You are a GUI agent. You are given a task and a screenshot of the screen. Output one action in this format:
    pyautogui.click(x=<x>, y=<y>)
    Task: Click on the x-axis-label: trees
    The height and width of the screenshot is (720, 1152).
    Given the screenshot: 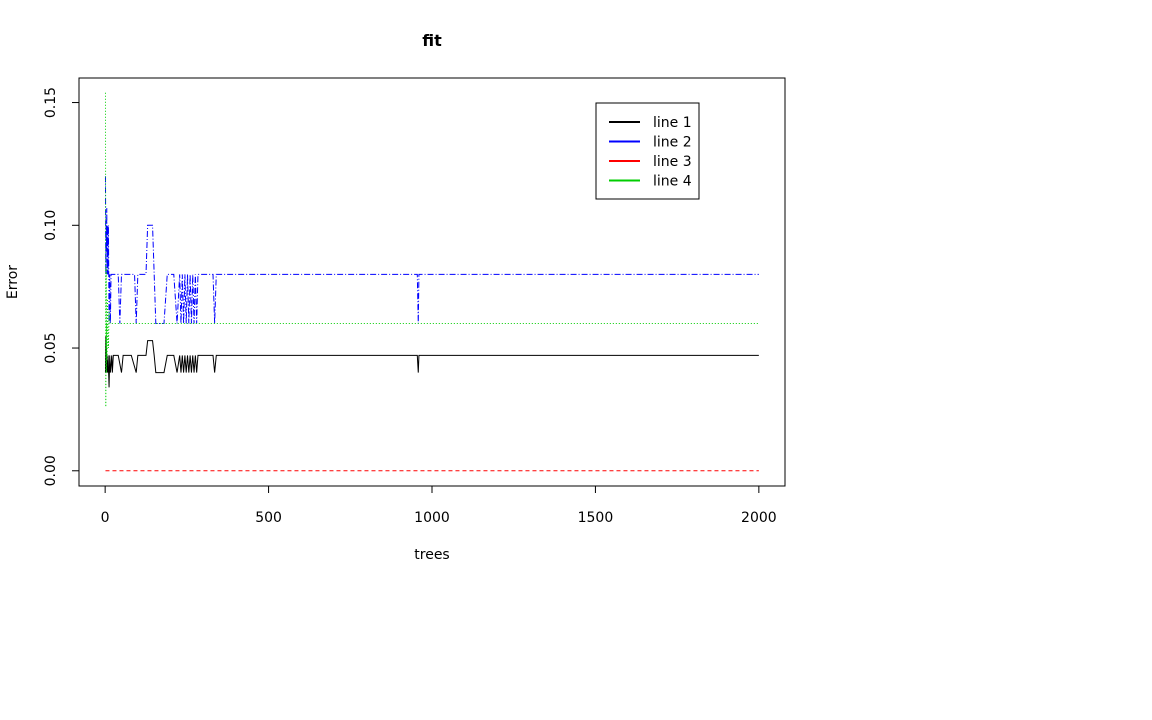 What is the action you would take?
    pyautogui.click(x=431, y=555)
    